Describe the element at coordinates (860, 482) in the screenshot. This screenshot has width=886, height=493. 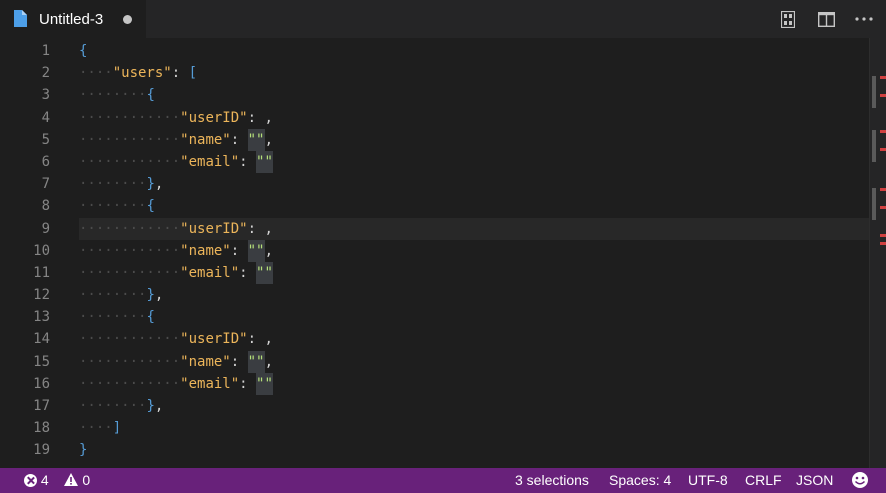
I see `smiley-icon` at that location.